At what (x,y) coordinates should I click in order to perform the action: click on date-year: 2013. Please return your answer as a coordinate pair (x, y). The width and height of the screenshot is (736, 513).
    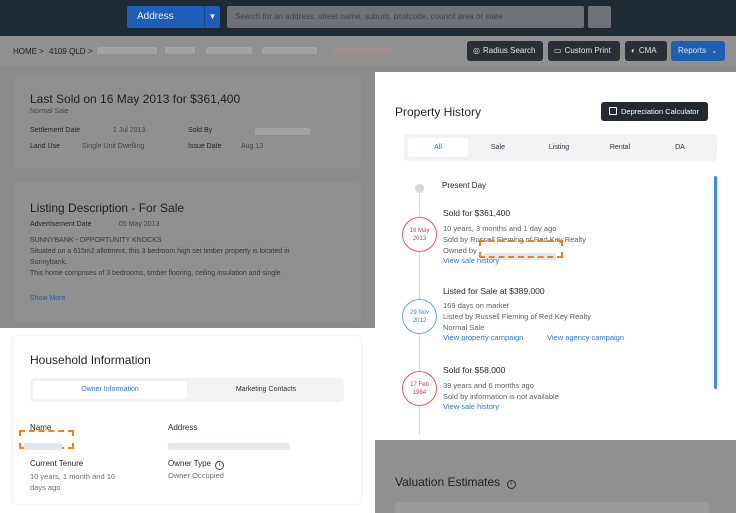
    Looking at the image, I should click on (419, 239).